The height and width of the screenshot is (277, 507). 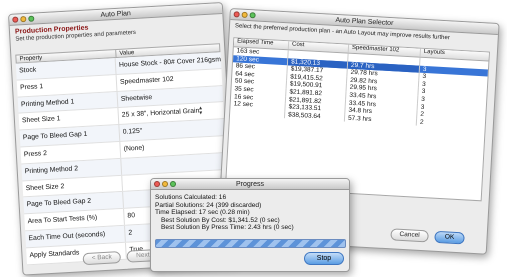 What do you see at coordinates (324, 258) in the screenshot?
I see `stop-button: Stop` at bounding box center [324, 258].